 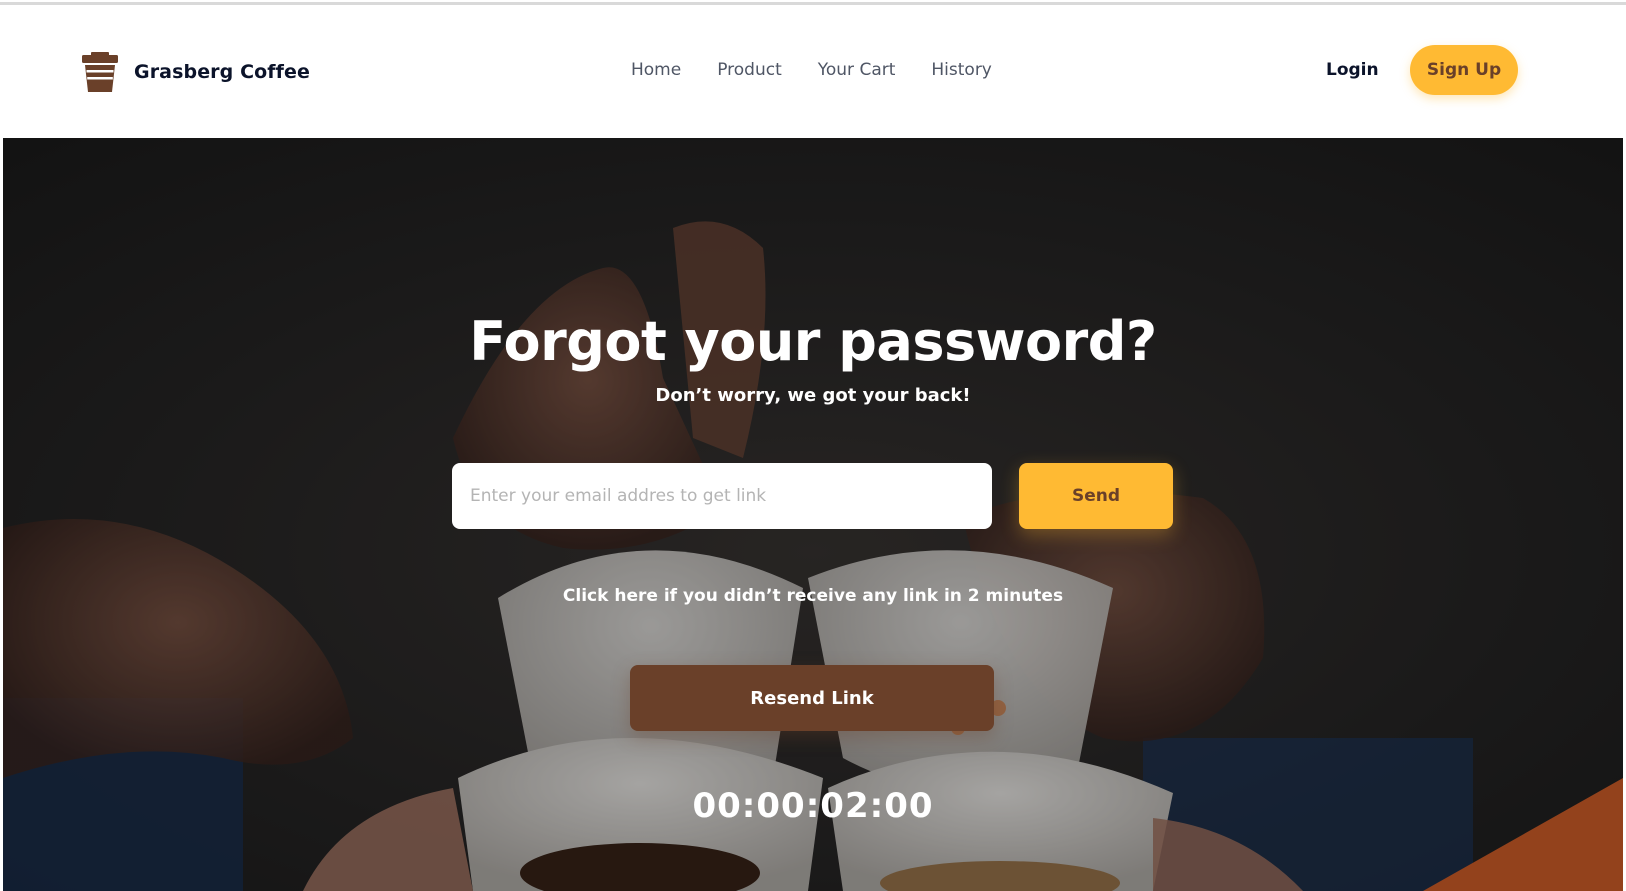 What do you see at coordinates (656, 70) in the screenshot?
I see `nav-link-home: Home` at bounding box center [656, 70].